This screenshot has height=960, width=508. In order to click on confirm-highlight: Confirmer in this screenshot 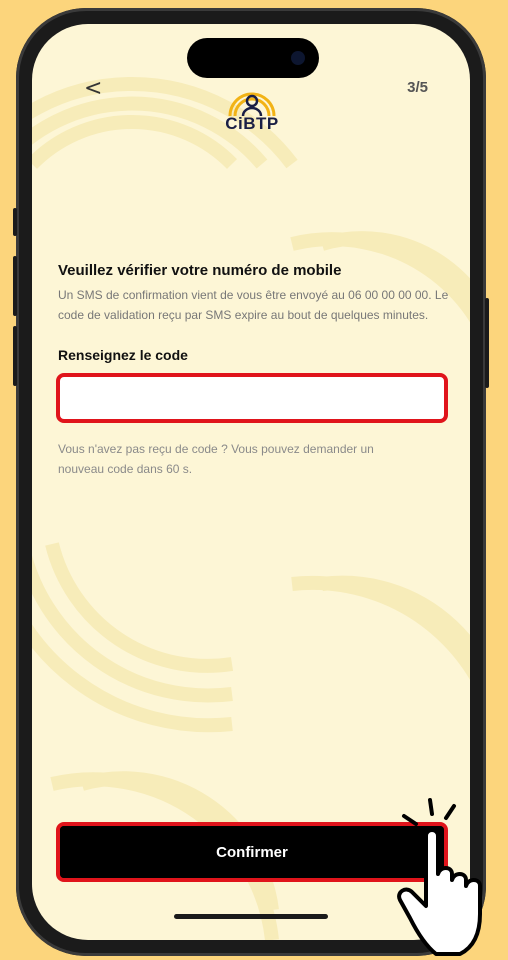, I will do `click(252, 852)`.